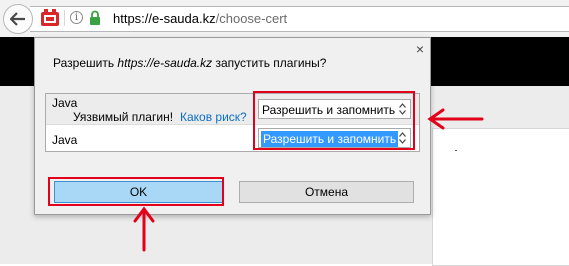 The height and width of the screenshot is (266, 569). I want to click on back-button, so click(18, 19).